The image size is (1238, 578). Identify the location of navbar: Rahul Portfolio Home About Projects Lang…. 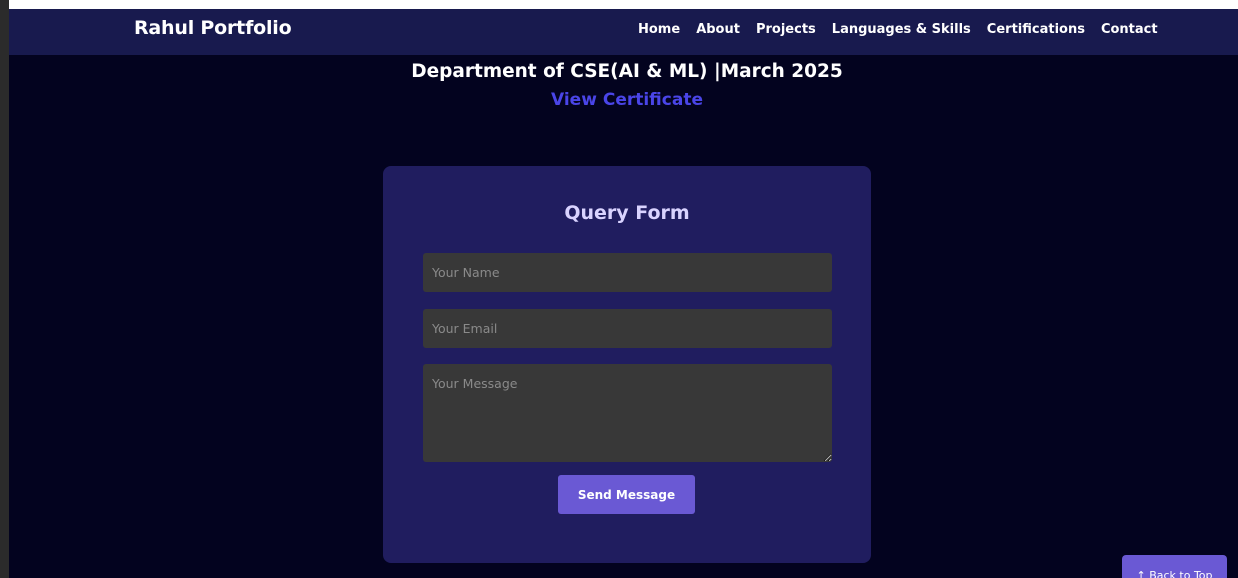
(623, 32).